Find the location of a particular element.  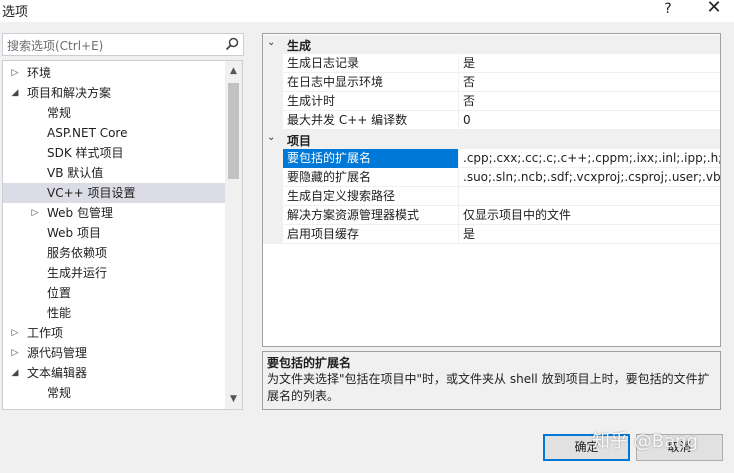

window-title: 选项 is located at coordinates (15, 12).